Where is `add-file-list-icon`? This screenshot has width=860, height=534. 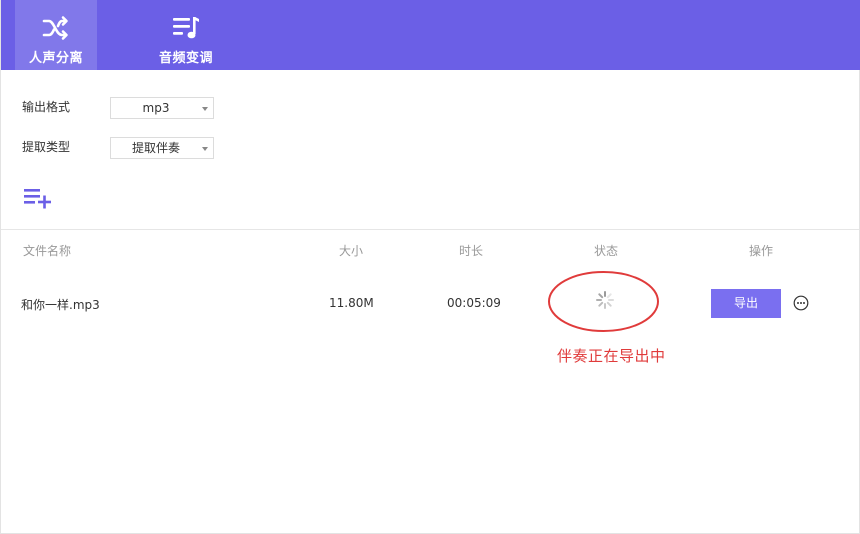
add-file-list-icon is located at coordinates (38, 198).